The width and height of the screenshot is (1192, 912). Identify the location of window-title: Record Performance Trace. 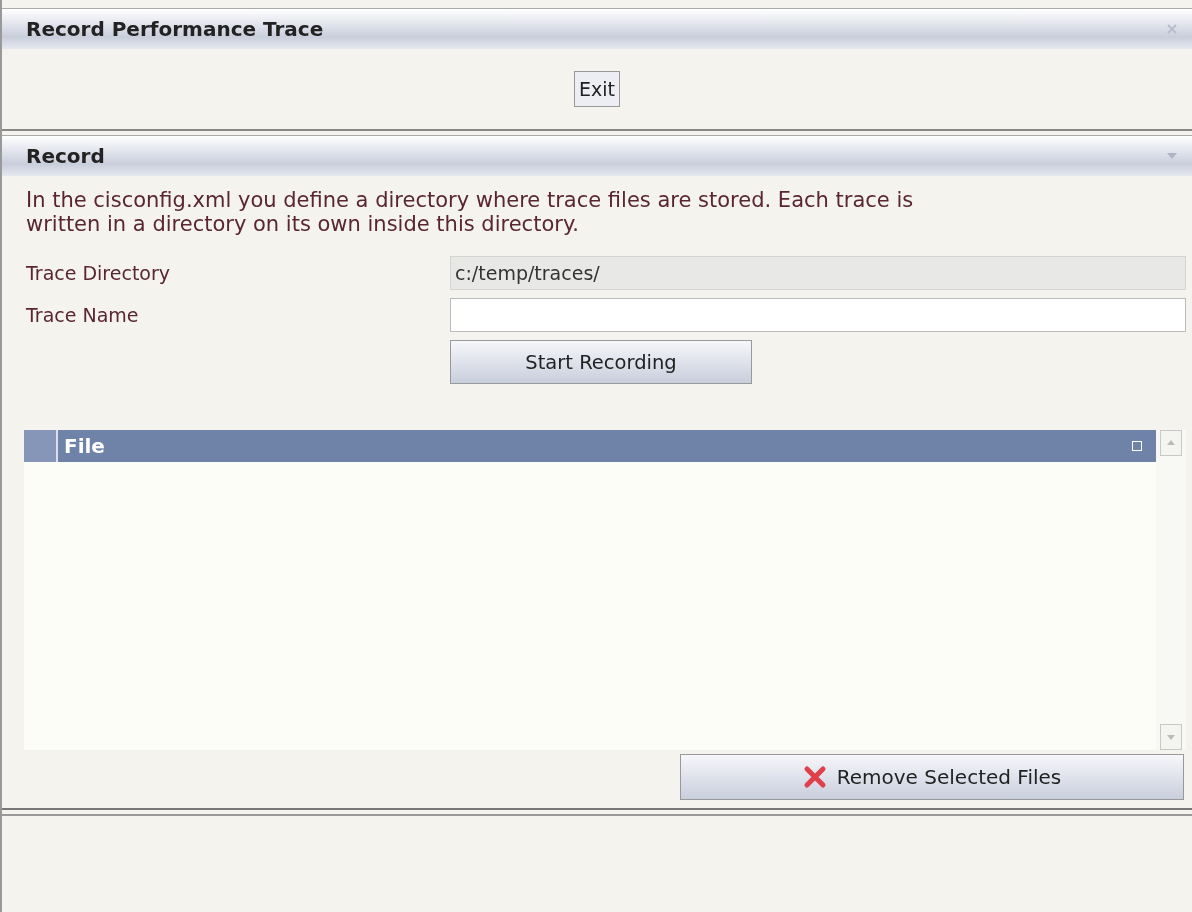
(175, 29).